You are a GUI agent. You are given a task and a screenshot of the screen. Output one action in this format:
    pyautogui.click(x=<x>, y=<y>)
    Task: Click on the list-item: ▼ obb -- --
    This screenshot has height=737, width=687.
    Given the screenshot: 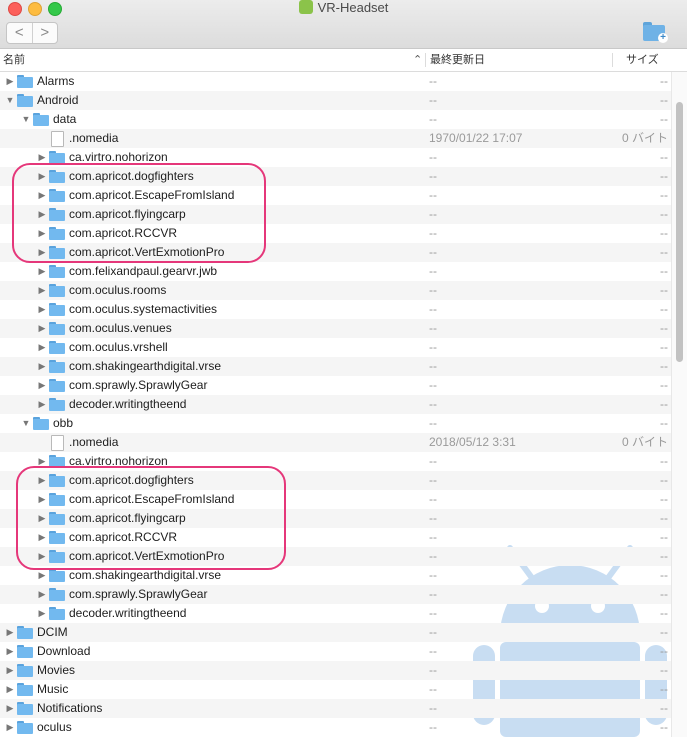 What is the action you would take?
    pyautogui.click(x=336, y=423)
    